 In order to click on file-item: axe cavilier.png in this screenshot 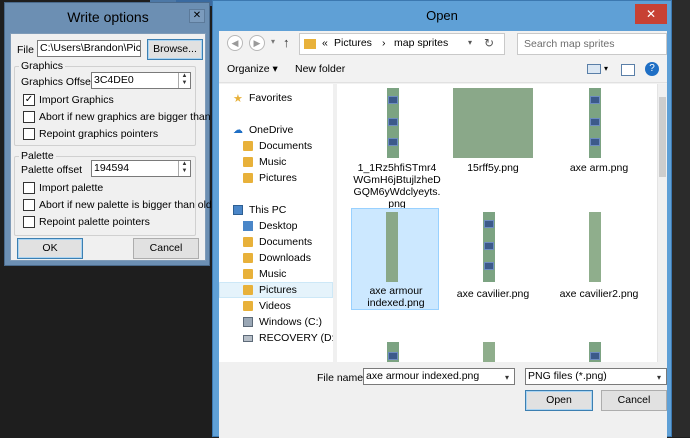, I will do `click(493, 254)`.